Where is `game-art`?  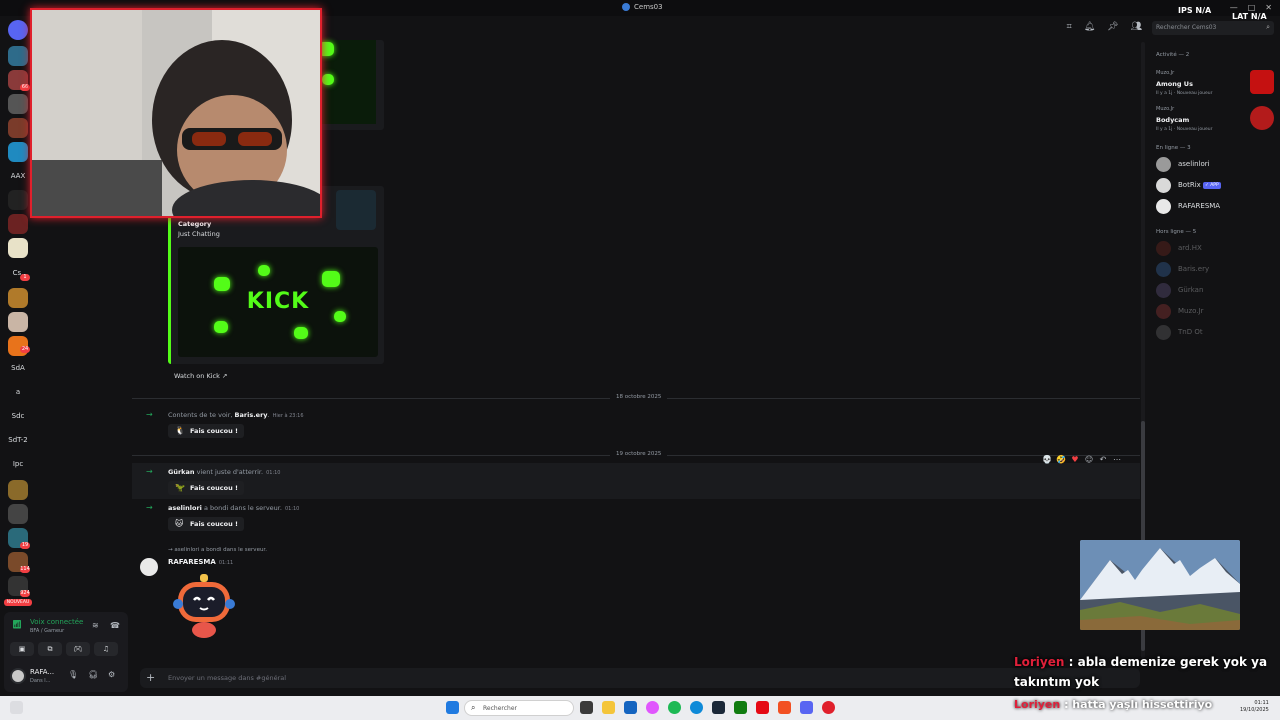
game-art is located at coordinates (1262, 82).